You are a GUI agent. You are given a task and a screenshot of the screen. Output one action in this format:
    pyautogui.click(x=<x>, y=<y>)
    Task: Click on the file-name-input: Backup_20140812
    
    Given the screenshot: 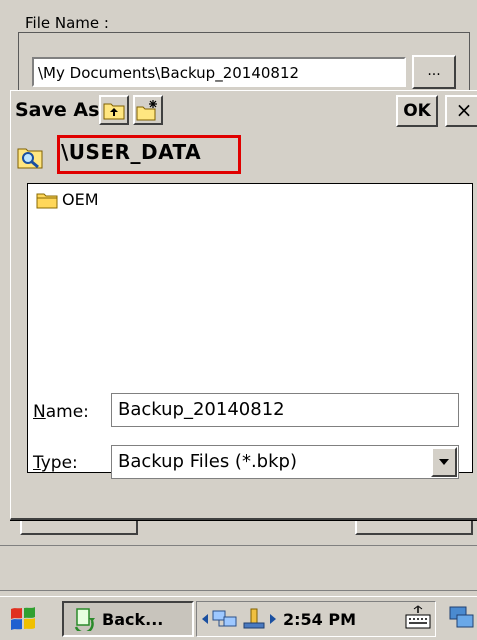 What is the action you would take?
    pyautogui.click(x=285, y=410)
    